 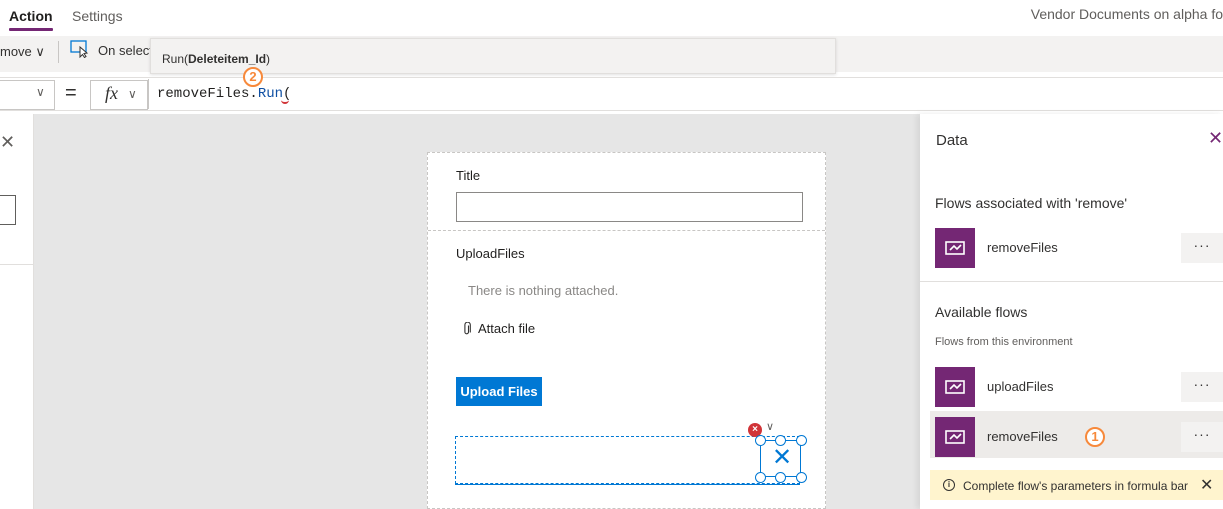 I want to click on fx-icon: fx, so click(x=111, y=93).